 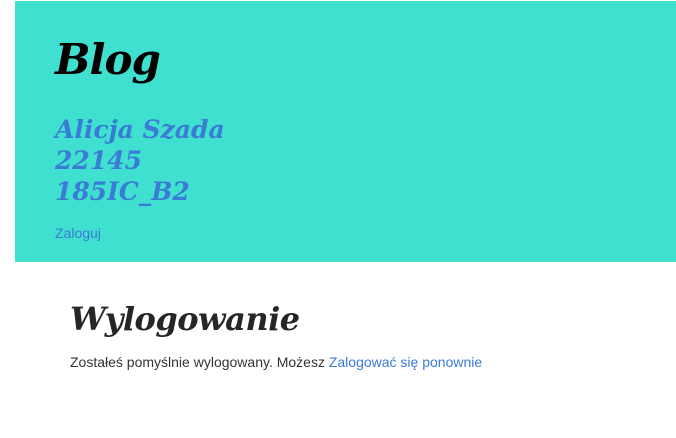 What do you see at coordinates (140, 129) in the screenshot?
I see `author-name: Alicja Szada` at bounding box center [140, 129].